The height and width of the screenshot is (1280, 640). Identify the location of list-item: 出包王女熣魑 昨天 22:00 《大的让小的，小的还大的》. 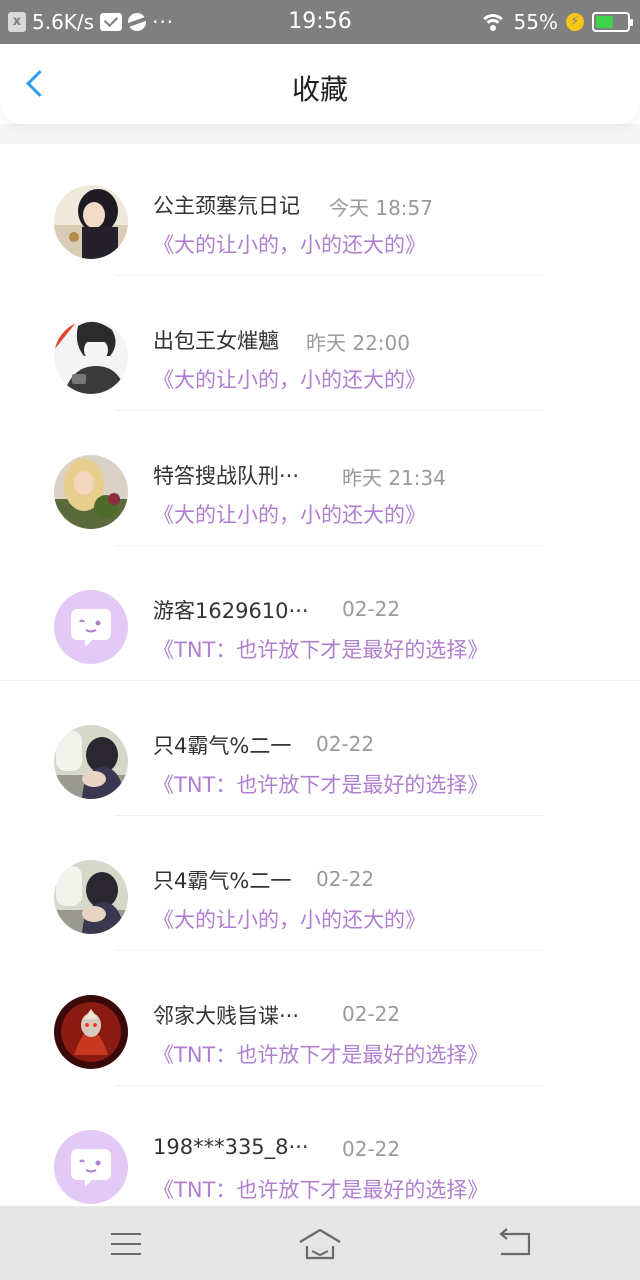
(320, 343).